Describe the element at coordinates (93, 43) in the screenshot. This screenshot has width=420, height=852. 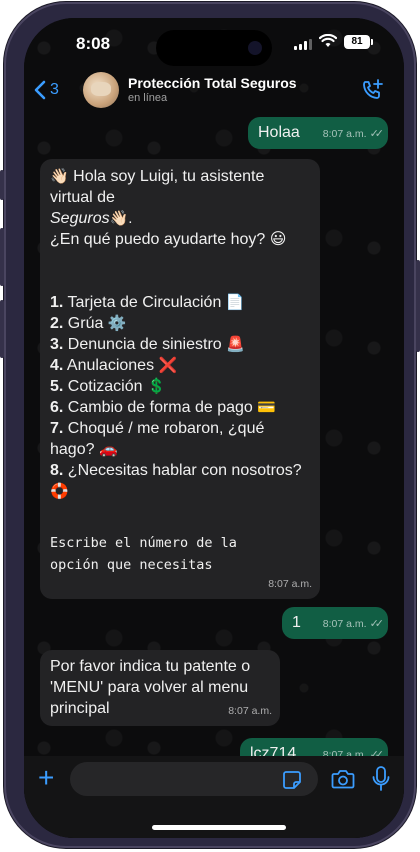
I see `status-time: 8:08` at that location.